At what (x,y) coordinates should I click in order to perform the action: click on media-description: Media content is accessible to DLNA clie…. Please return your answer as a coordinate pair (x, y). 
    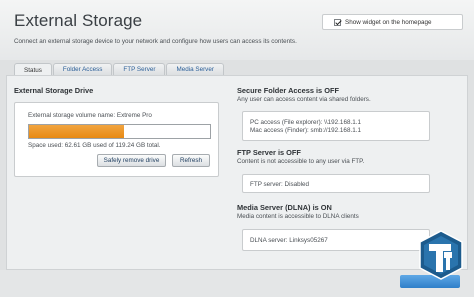
    Looking at the image, I should click on (298, 216).